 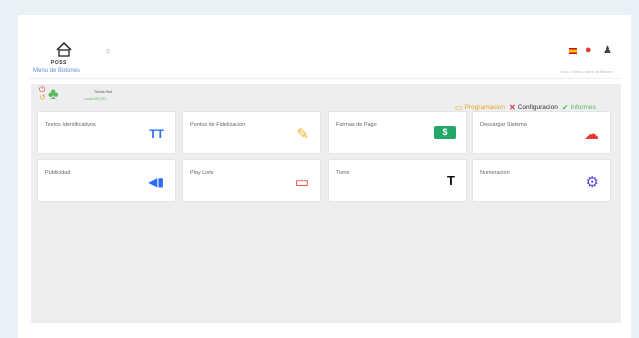 I want to click on card-label: Puntos de Fidelizacion, so click(x=218, y=125).